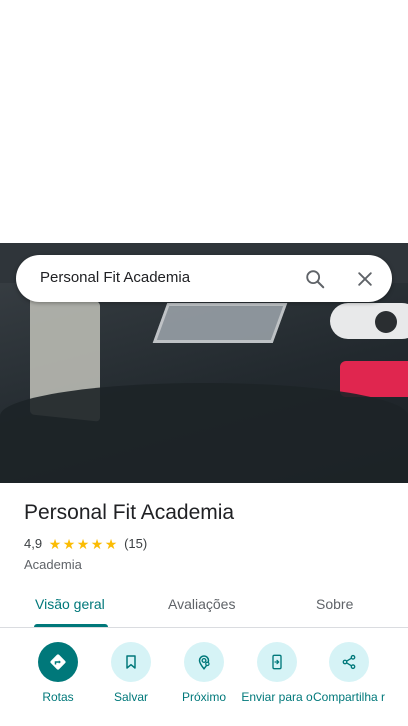  I want to click on nearby-label: Próximo, so click(203, 697).